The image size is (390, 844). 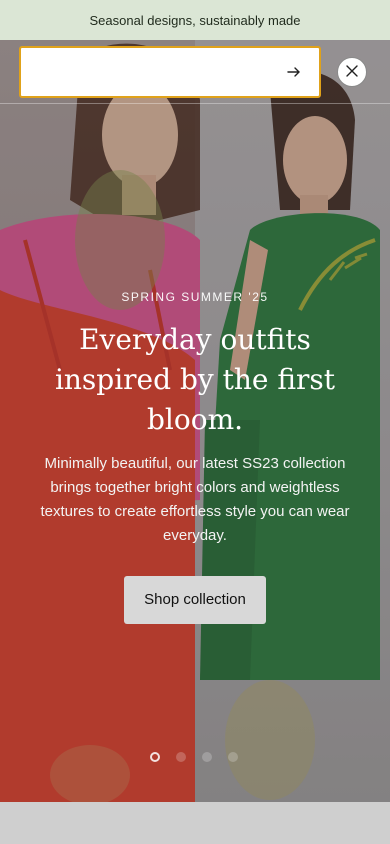 I want to click on page-bottom-strip, so click(x=195, y=823).